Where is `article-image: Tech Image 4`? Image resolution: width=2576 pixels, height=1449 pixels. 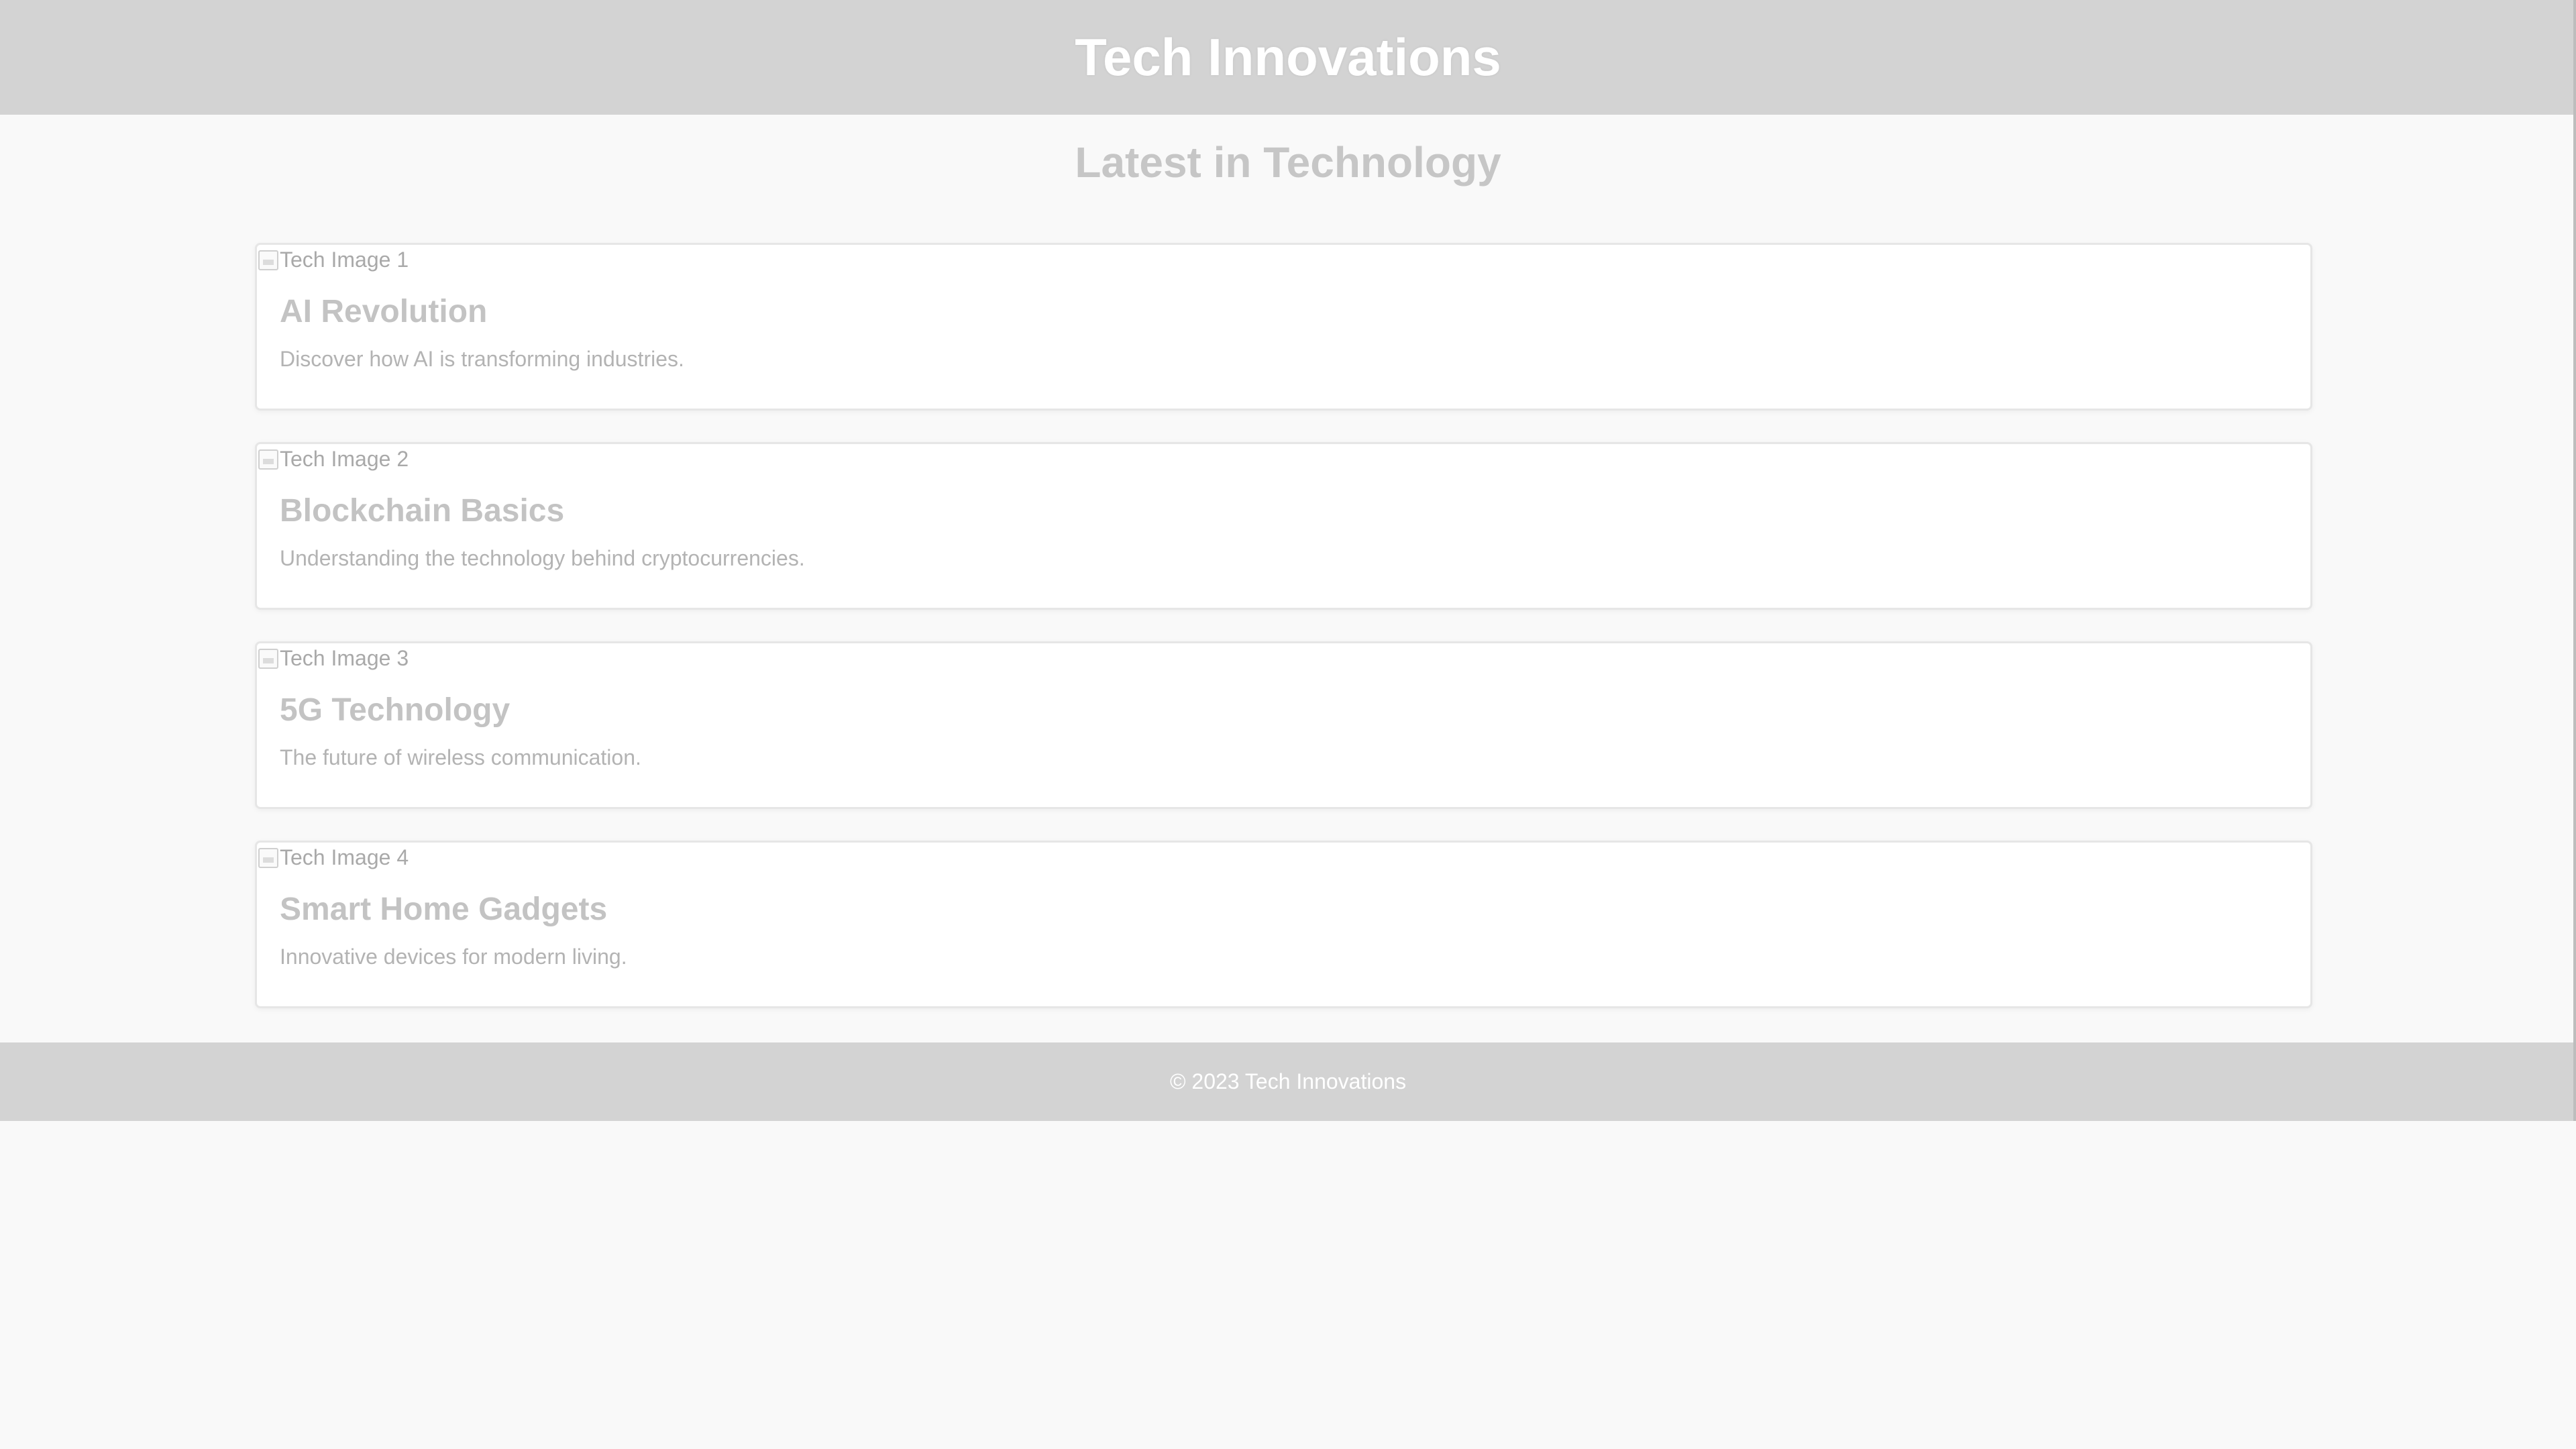 article-image: Tech Image 4 is located at coordinates (333, 857).